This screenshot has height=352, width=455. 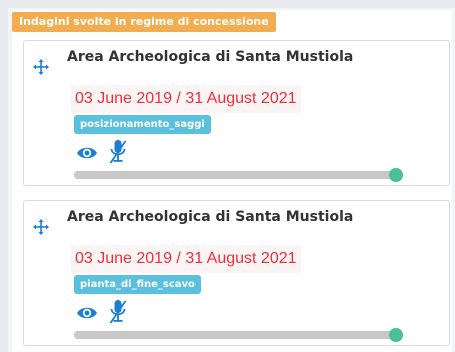 I want to click on section-badge: Indagini svolte in regime di concessione, so click(x=144, y=22).